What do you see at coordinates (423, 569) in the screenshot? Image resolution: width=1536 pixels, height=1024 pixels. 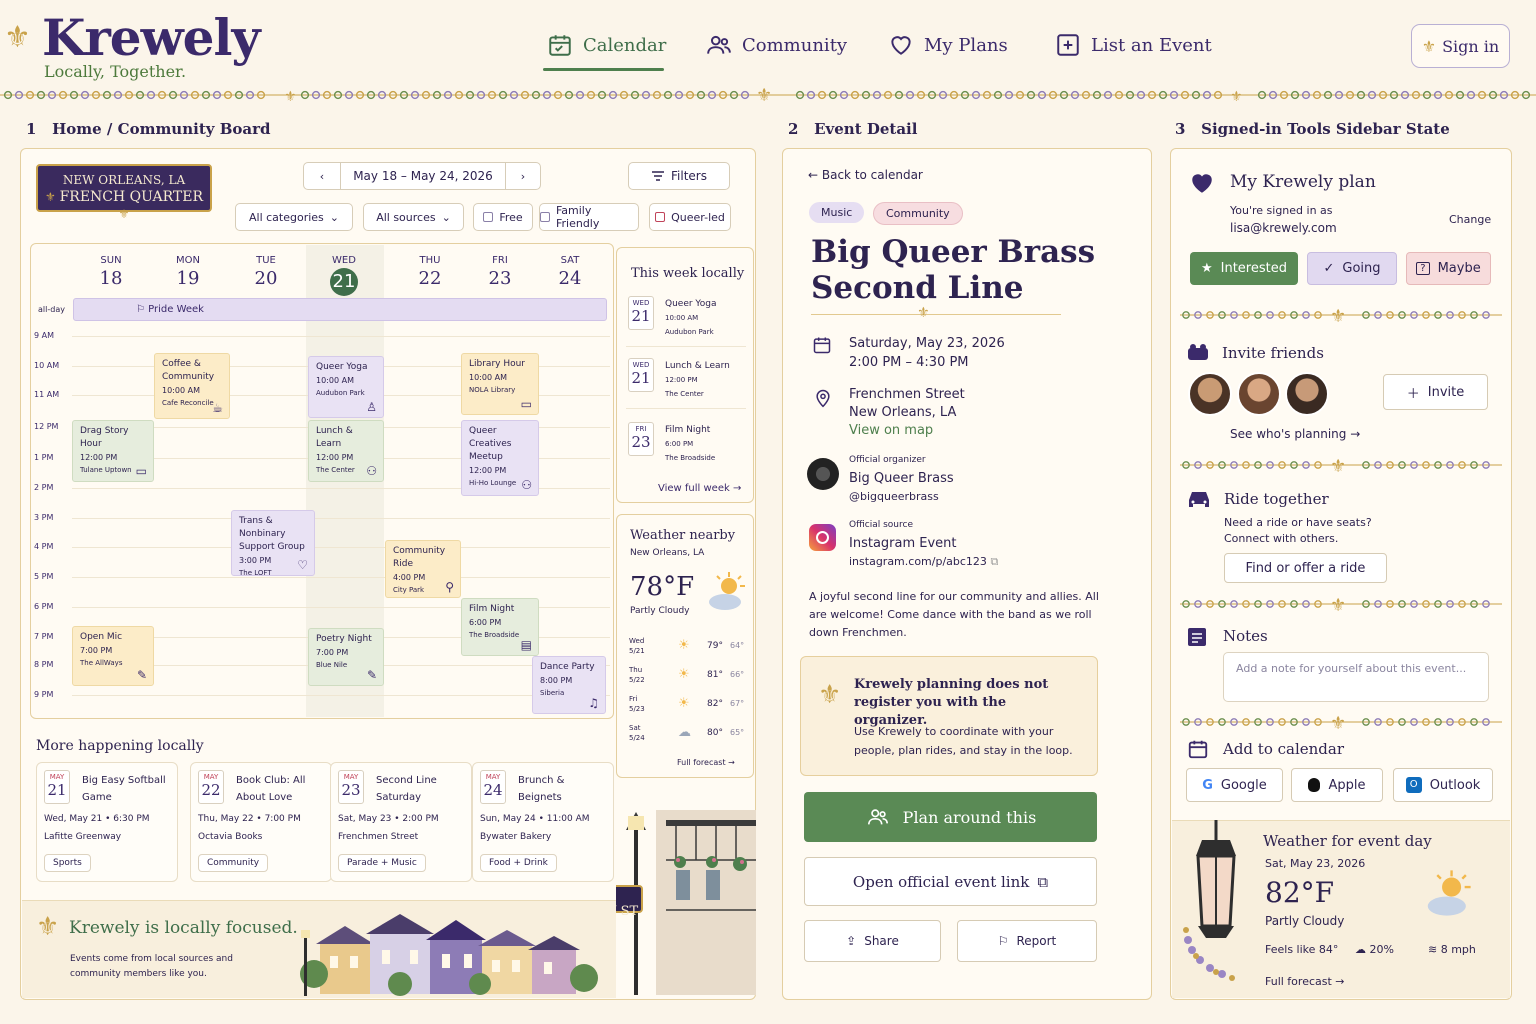 I see `calendar-event: Community Ride 4:00 PM City Park ⚲` at bounding box center [423, 569].